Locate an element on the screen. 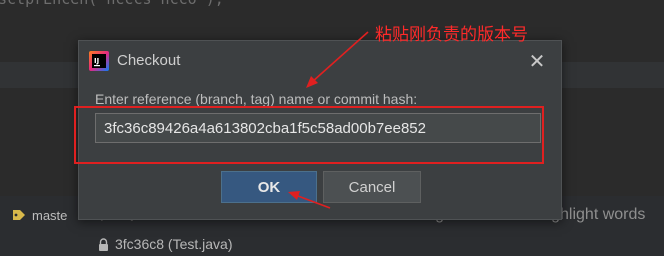 Image resolution: width=664 pixels, height=256 pixels. editor-strip: sctprEncen( ncccs ncco ); is located at coordinates (332, 13).